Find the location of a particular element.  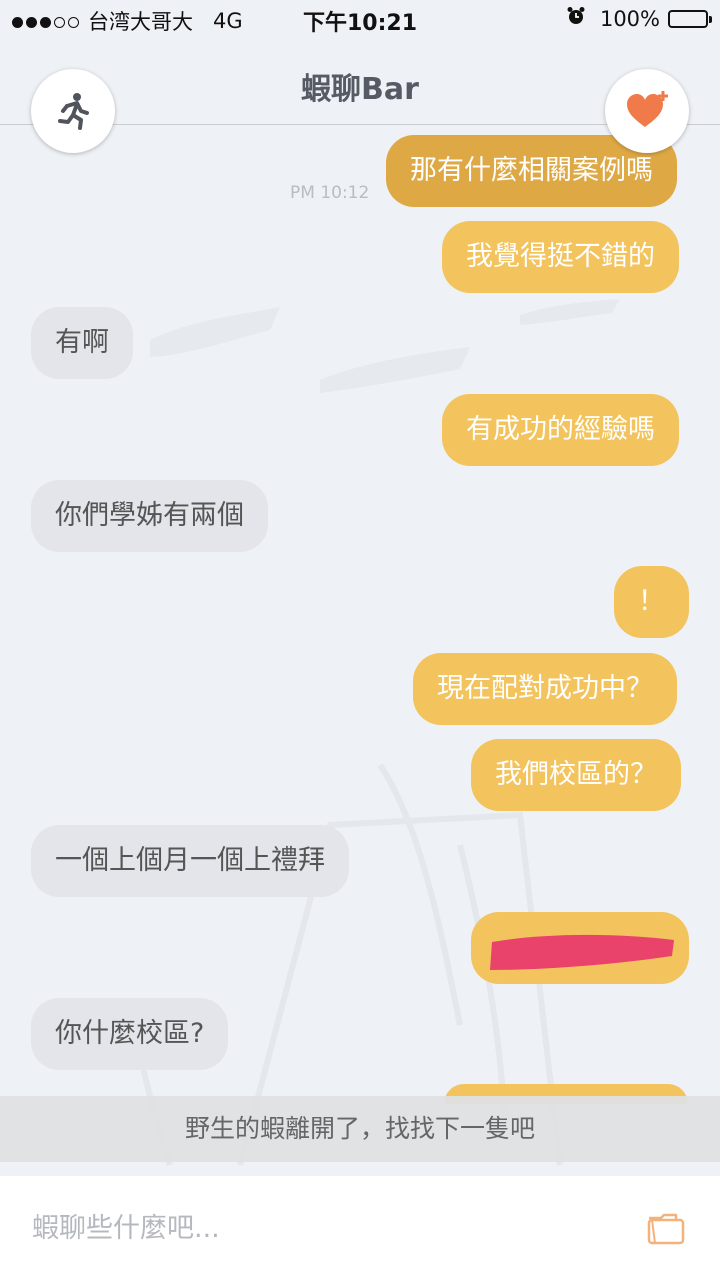

alarm-icon is located at coordinates (576, 18).